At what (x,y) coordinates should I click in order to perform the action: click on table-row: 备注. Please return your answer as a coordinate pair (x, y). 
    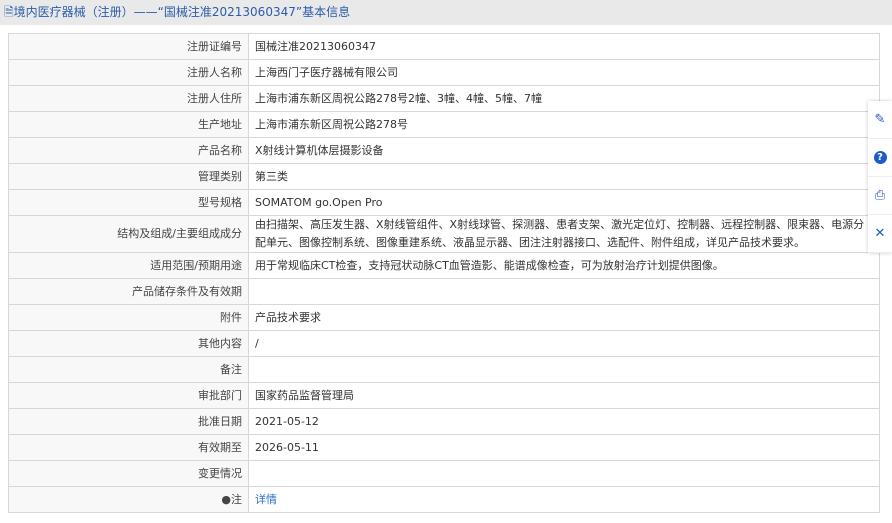
    Looking at the image, I should click on (444, 369).